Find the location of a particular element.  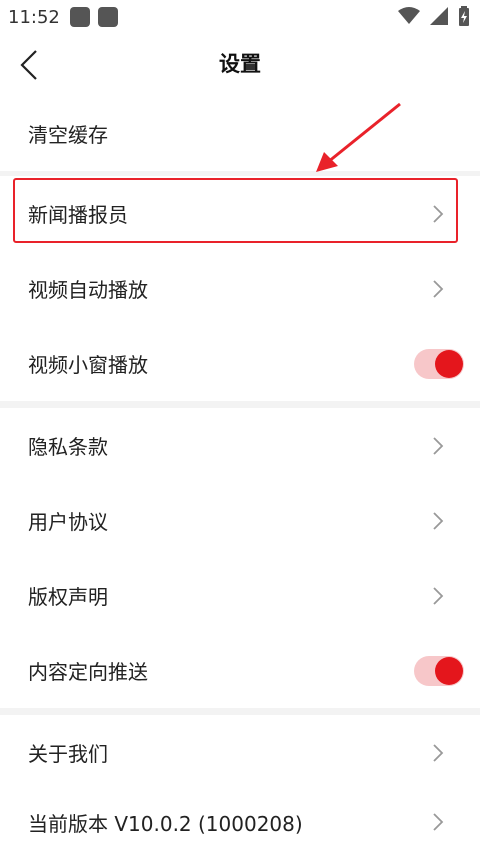

status-bar: 11:52 is located at coordinates (240, 17).